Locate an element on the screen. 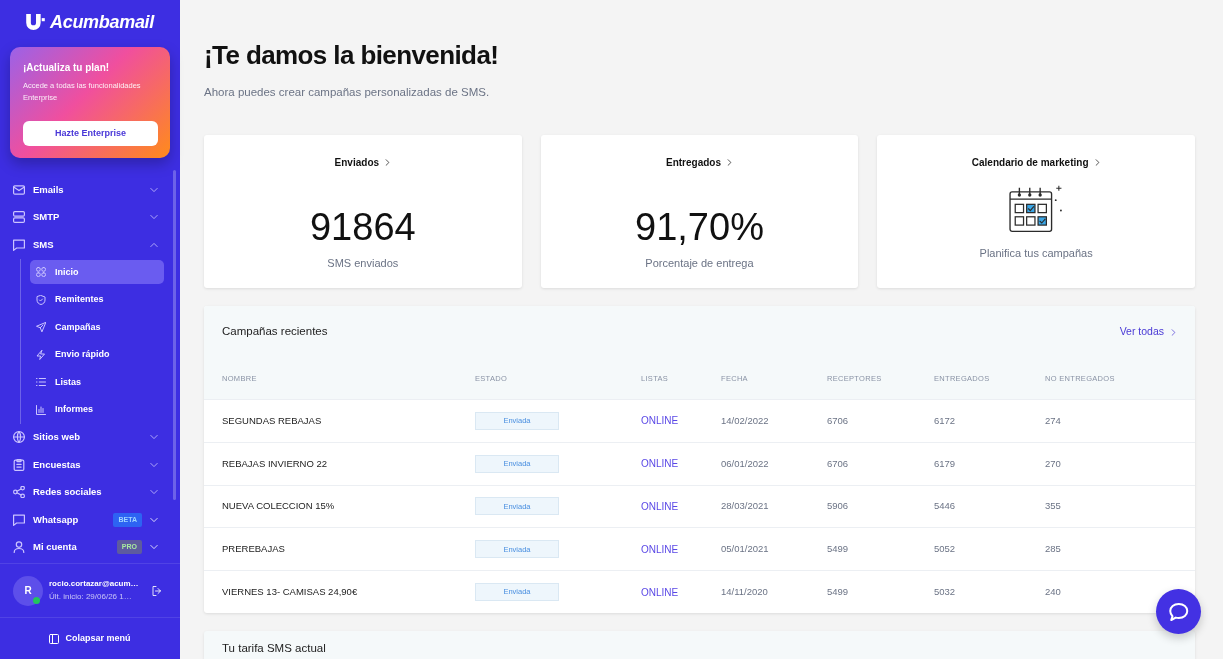 Image resolution: width=1223 pixels, height=659 pixels. table-cell: 14/02/2022 is located at coordinates (745, 420).